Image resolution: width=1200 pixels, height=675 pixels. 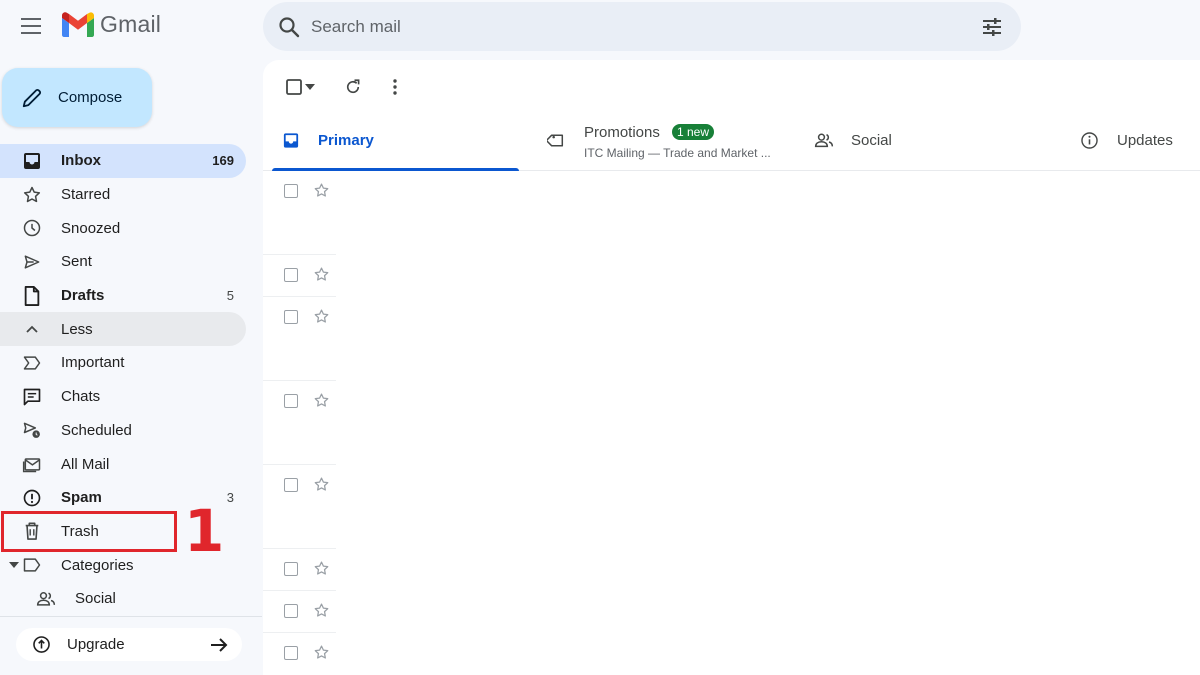 What do you see at coordinates (97, 565) in the screenshot?
I see `sidebar-item-label: Categories` at bounding box center [97, 565].